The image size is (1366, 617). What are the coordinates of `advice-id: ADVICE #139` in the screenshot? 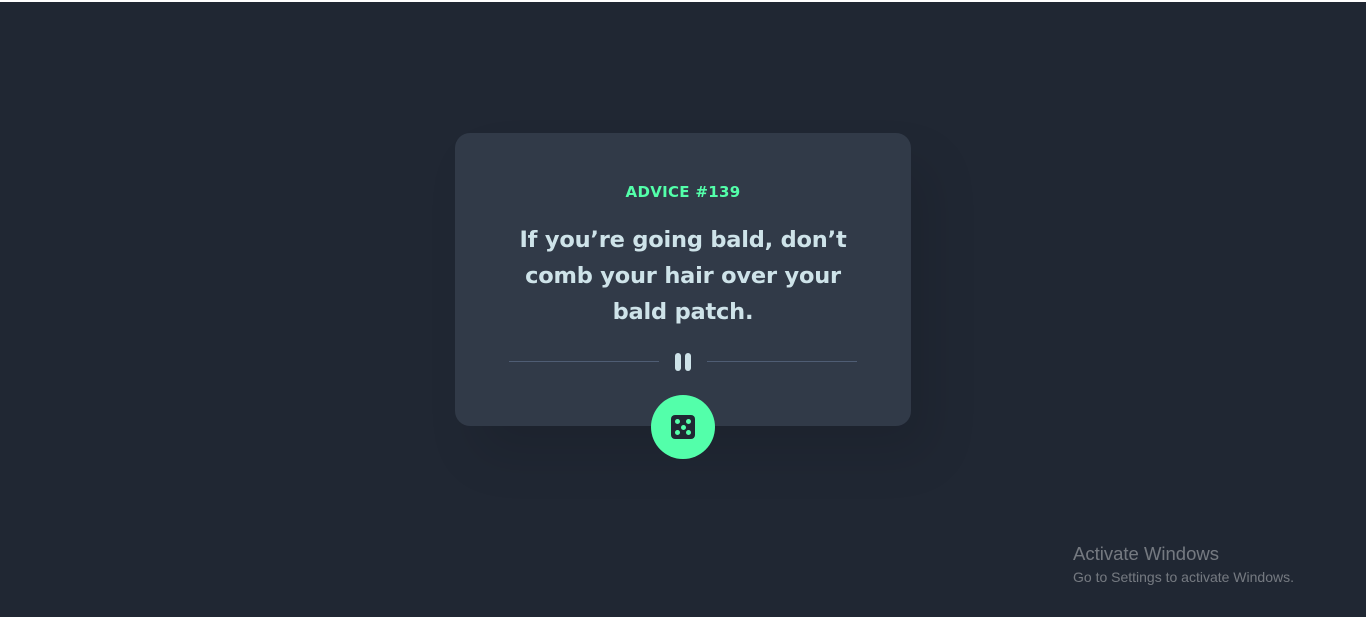 It's located at (683, 192).